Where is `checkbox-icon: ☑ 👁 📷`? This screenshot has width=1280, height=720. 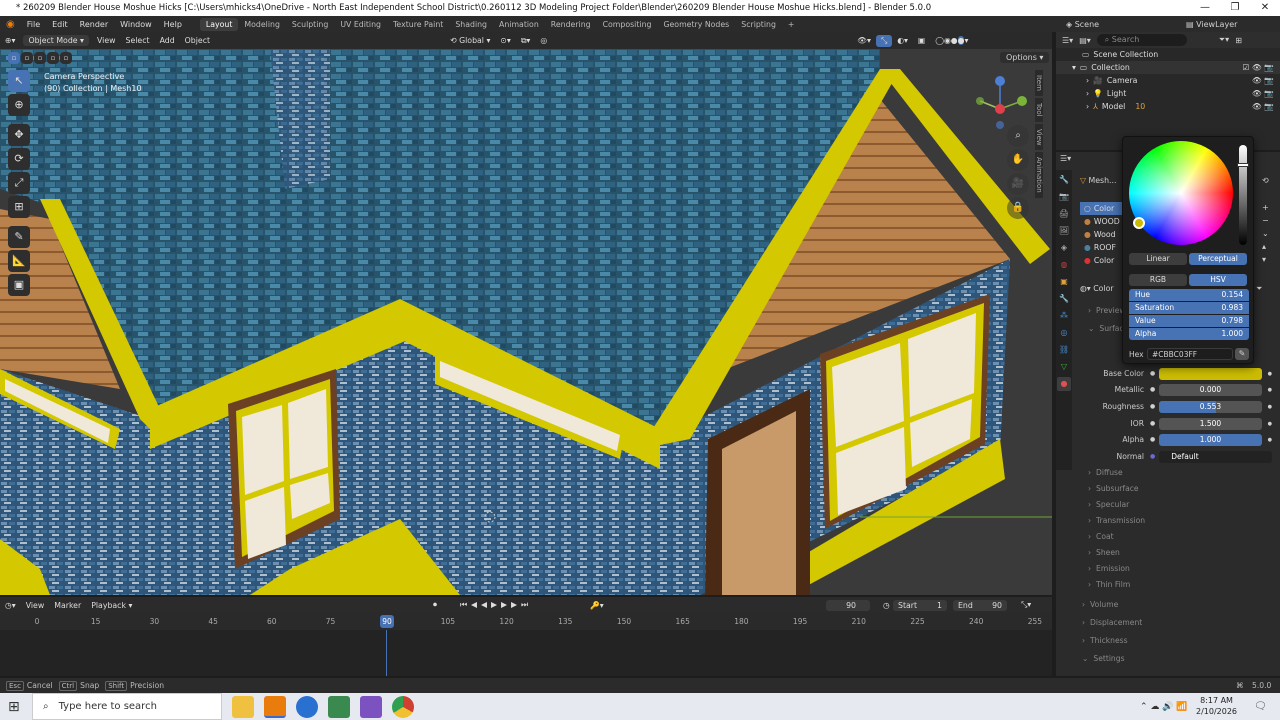 checkbox-icon: ☑ 👁 📷 is located at coordinates (1258, 67).